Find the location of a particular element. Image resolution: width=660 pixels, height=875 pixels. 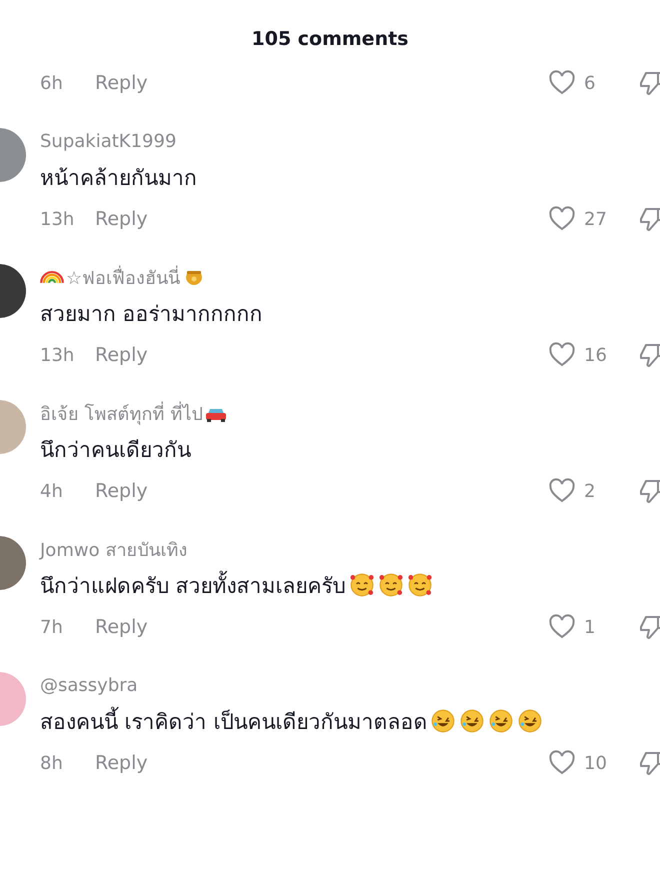

username: SupakiatK1999 is located at coordinates (108, 141).